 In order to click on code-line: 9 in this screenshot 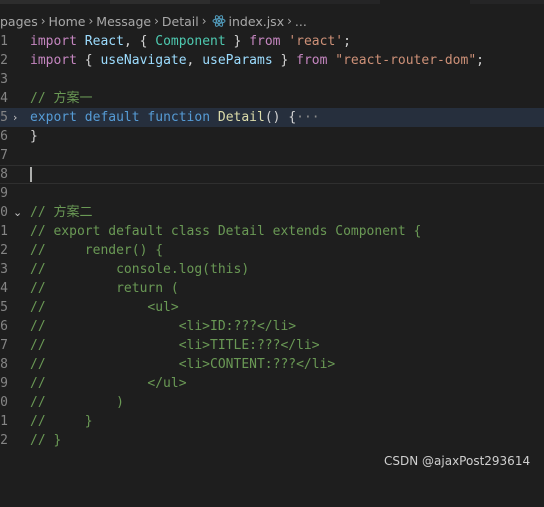, I will do `click(272, 193)`.